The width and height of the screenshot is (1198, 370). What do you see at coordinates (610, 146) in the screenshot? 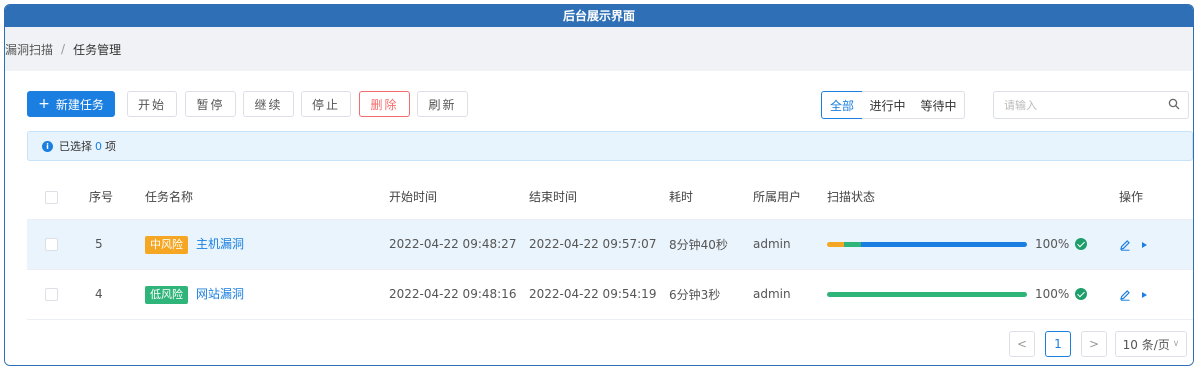
I see `selection-alert: i 已选择 0 项` at bounding box center [610, 146].